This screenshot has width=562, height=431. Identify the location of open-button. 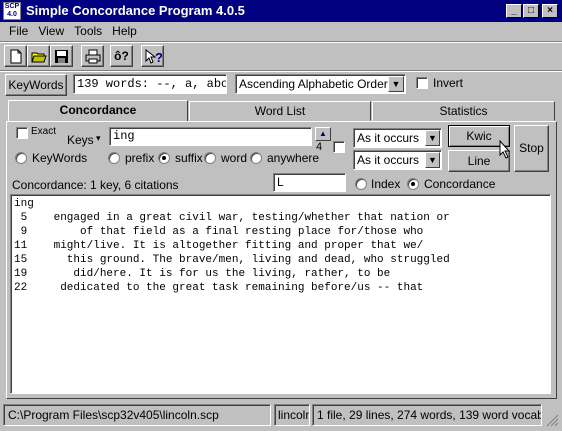
(38, 56).